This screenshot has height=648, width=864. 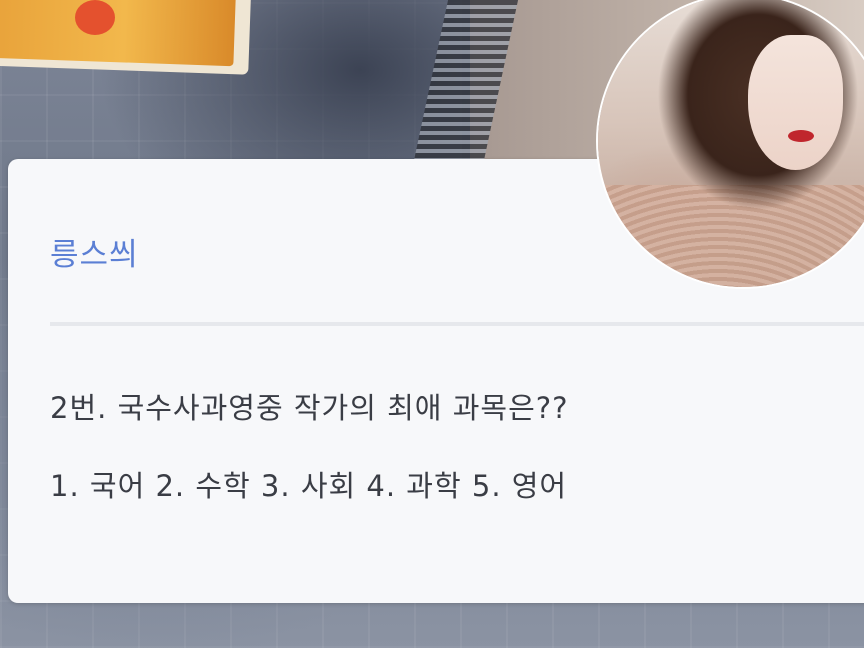 What do you see at coordinates (731, 143) in the screenshot?
I see `avatar` at bounding box center [731, 143].